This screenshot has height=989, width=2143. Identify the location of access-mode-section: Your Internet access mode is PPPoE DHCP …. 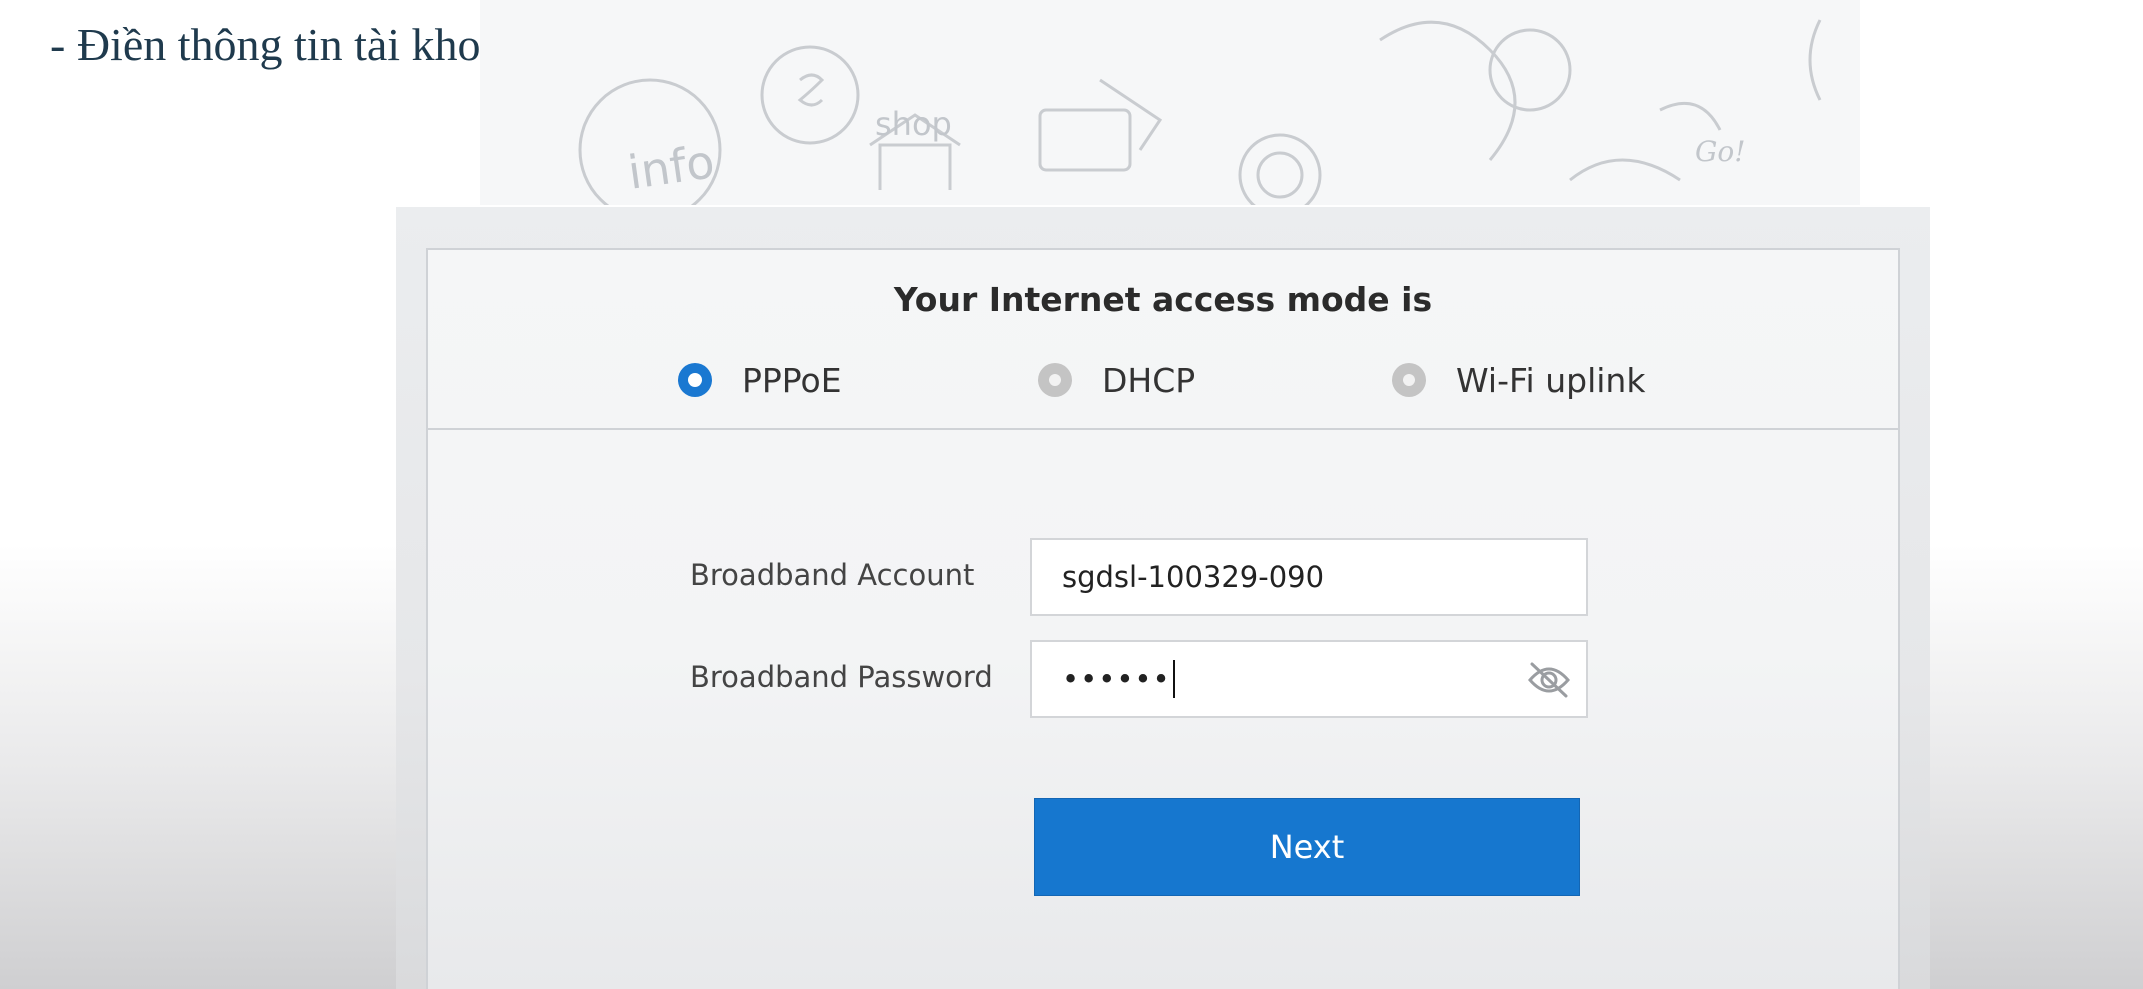
(1163, 340).